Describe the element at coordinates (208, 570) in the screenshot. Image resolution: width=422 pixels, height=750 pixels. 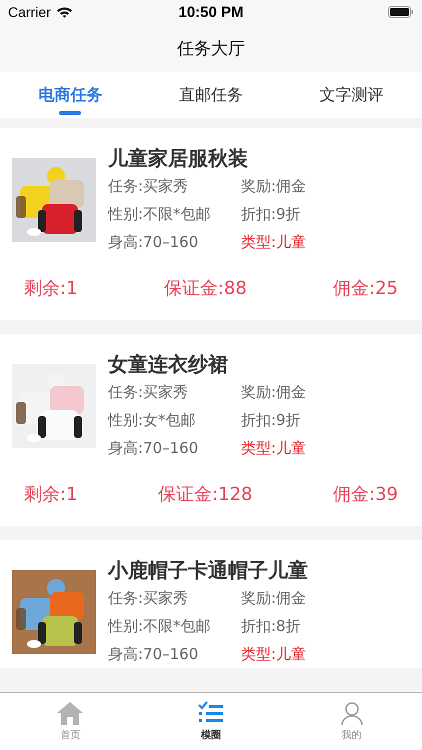
I see `task-title: 小鹿帽子卡通帽子儿童` at that location.